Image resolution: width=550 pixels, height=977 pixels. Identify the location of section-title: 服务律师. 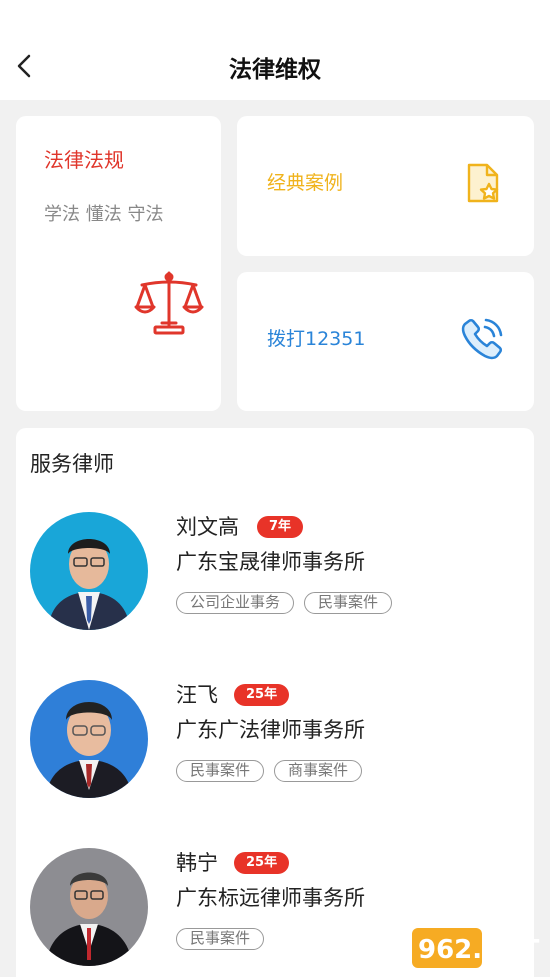
(72, 464).